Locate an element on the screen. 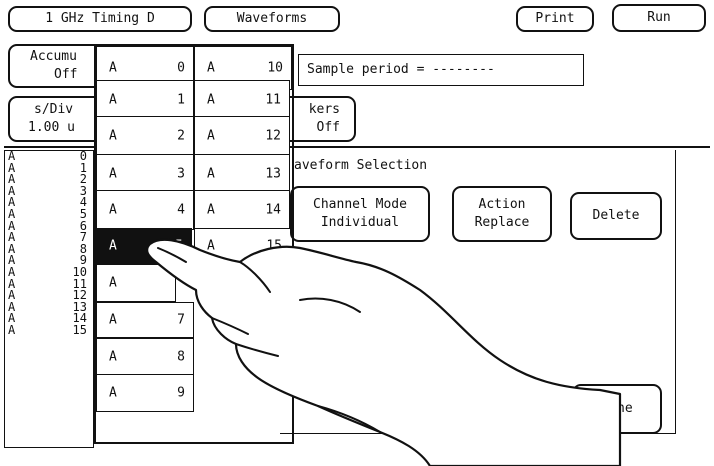 Image resolution: width=714 pixels, height=466 pixels. module-label: 1 GHz Timing D is located at coordinates (100, 18).